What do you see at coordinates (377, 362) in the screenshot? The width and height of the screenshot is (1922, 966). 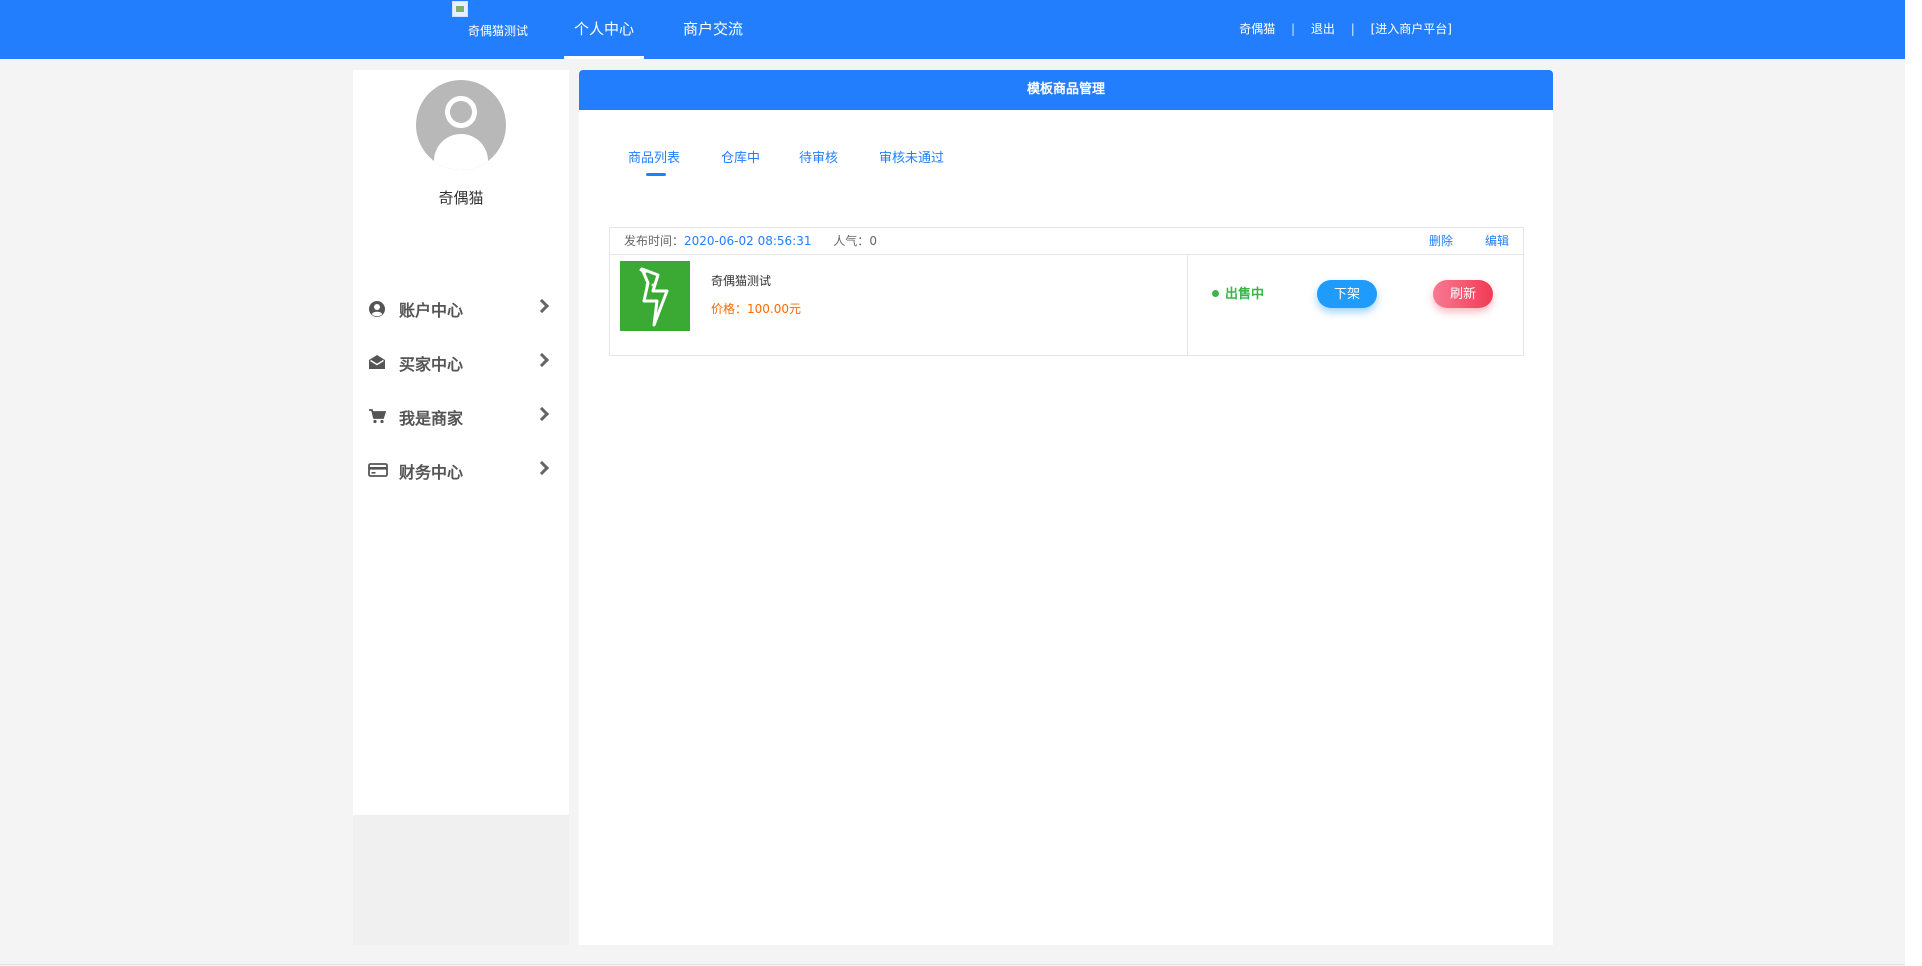 I see `envelope-open-icon` at bounding box center [377, 362].